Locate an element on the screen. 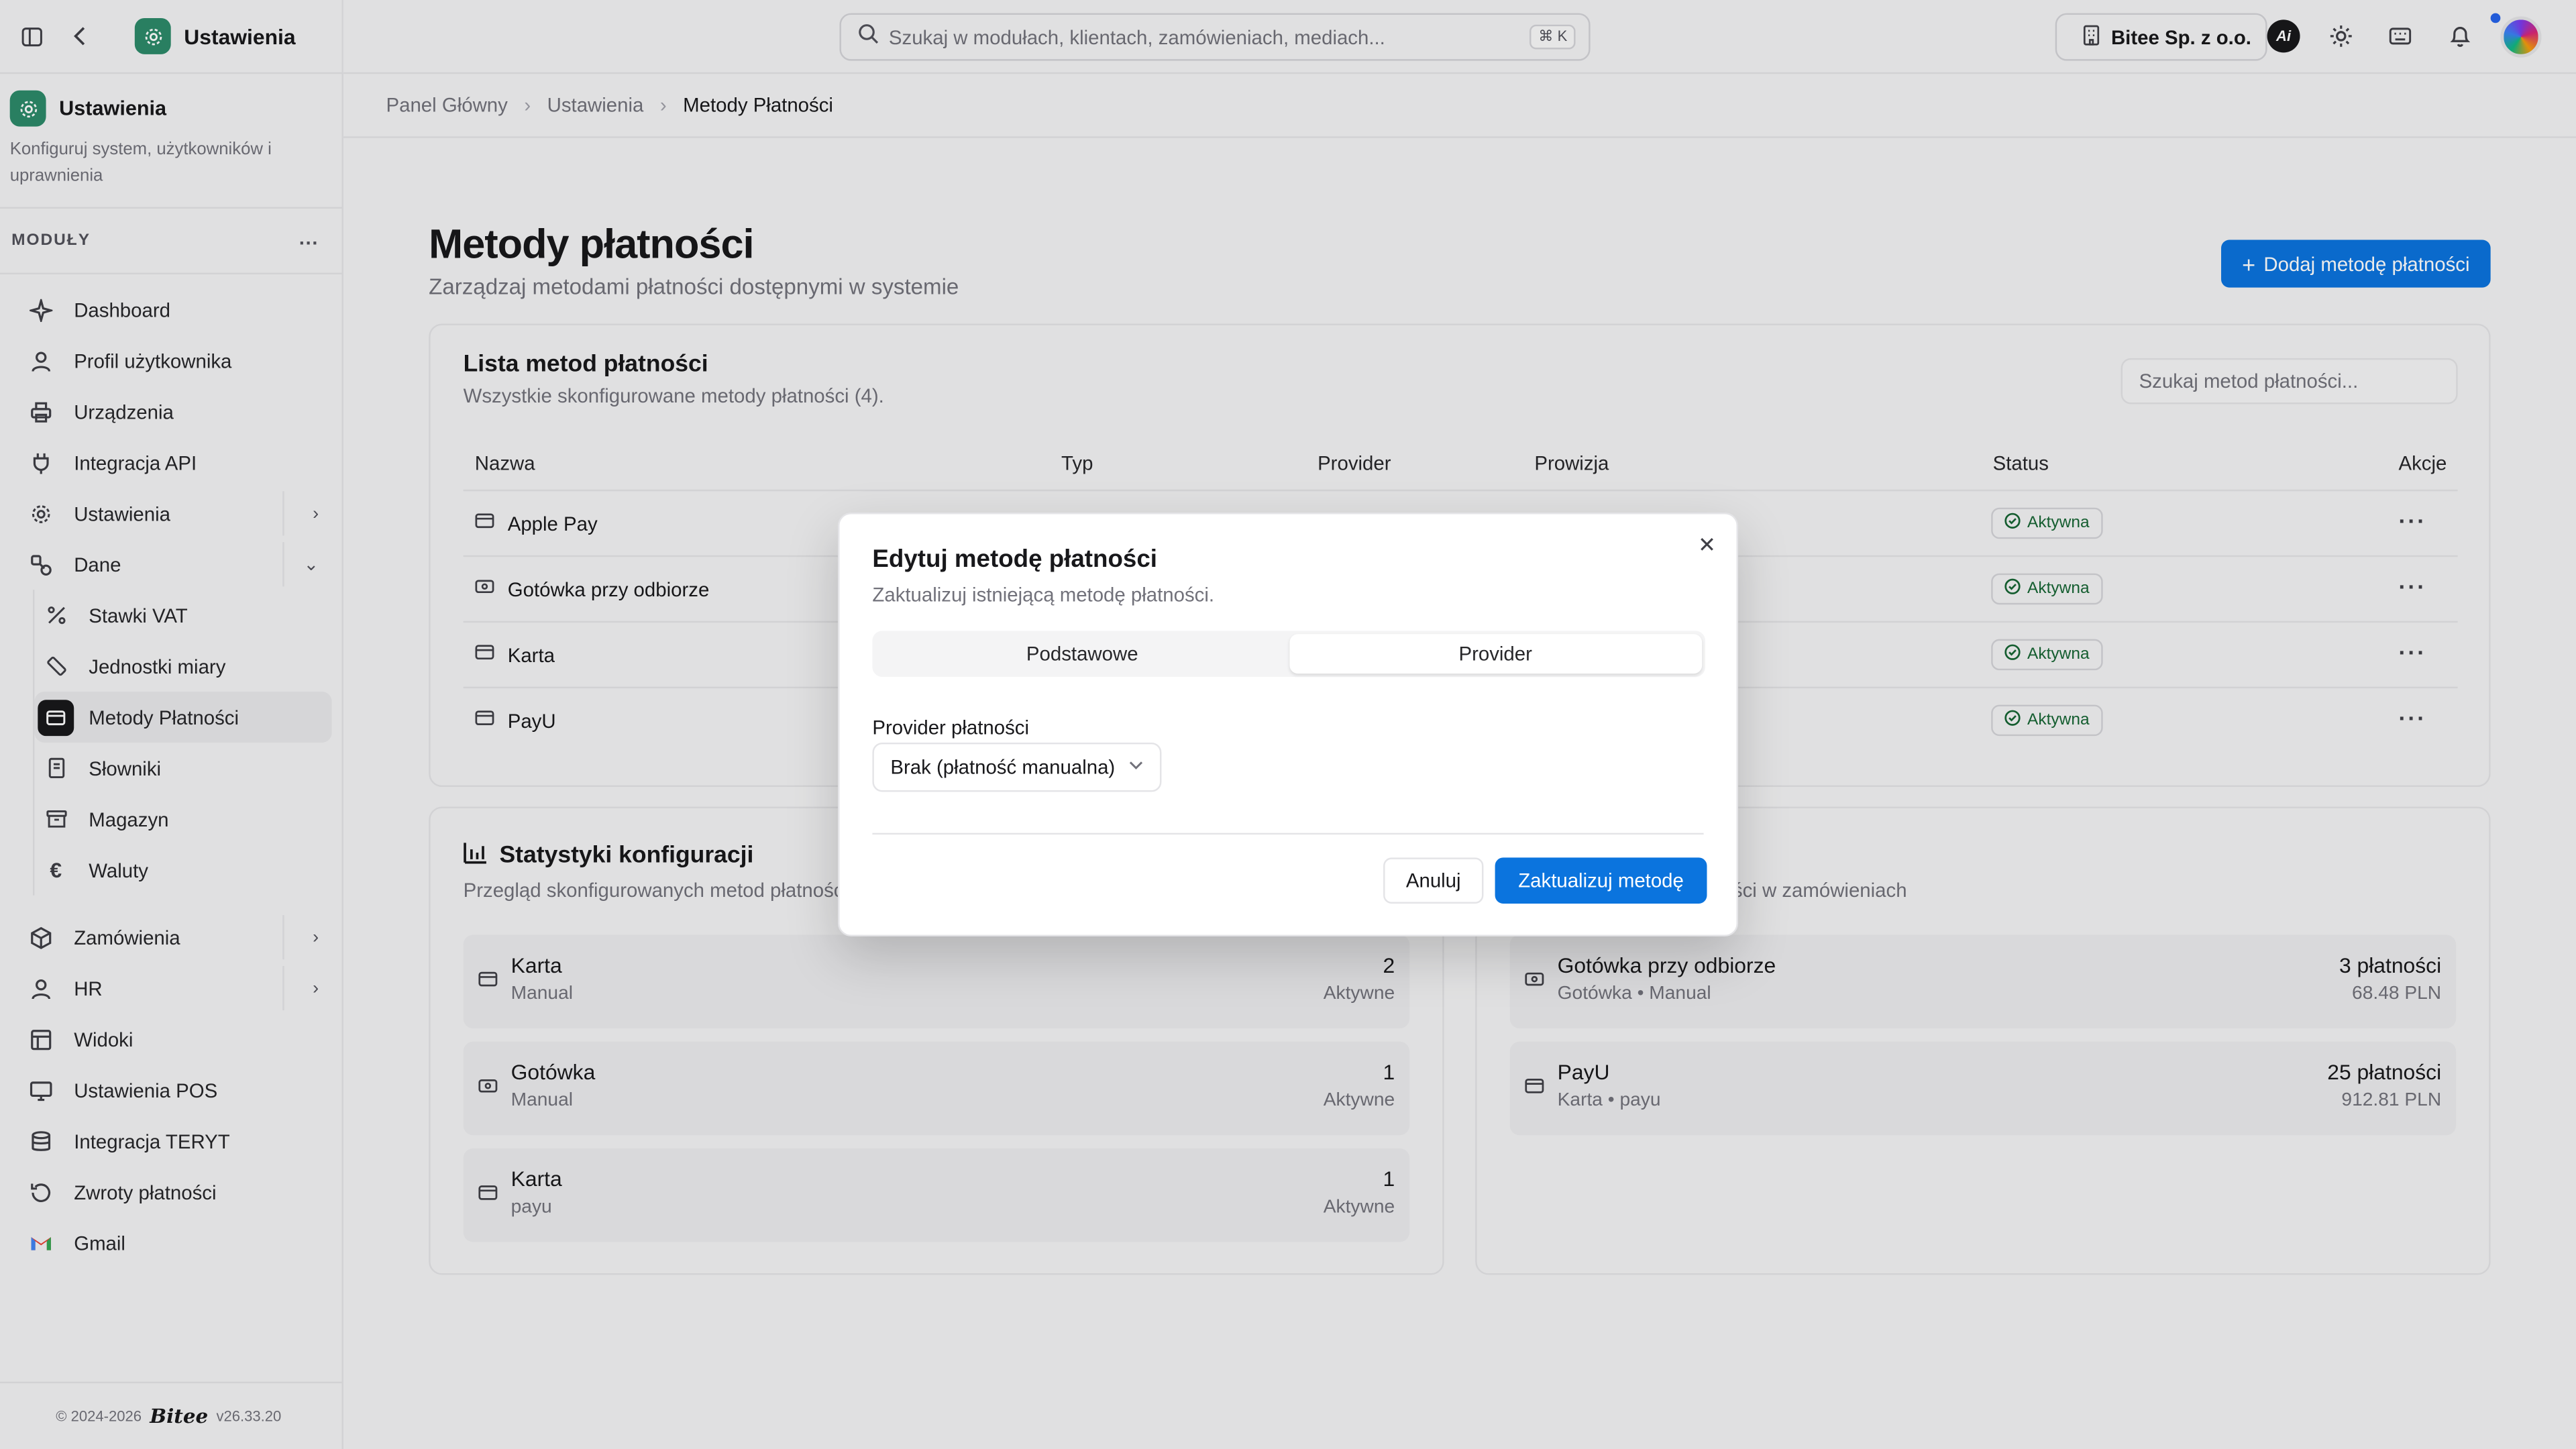  close-icon: ✕ is located at coordinates (1706, 544).